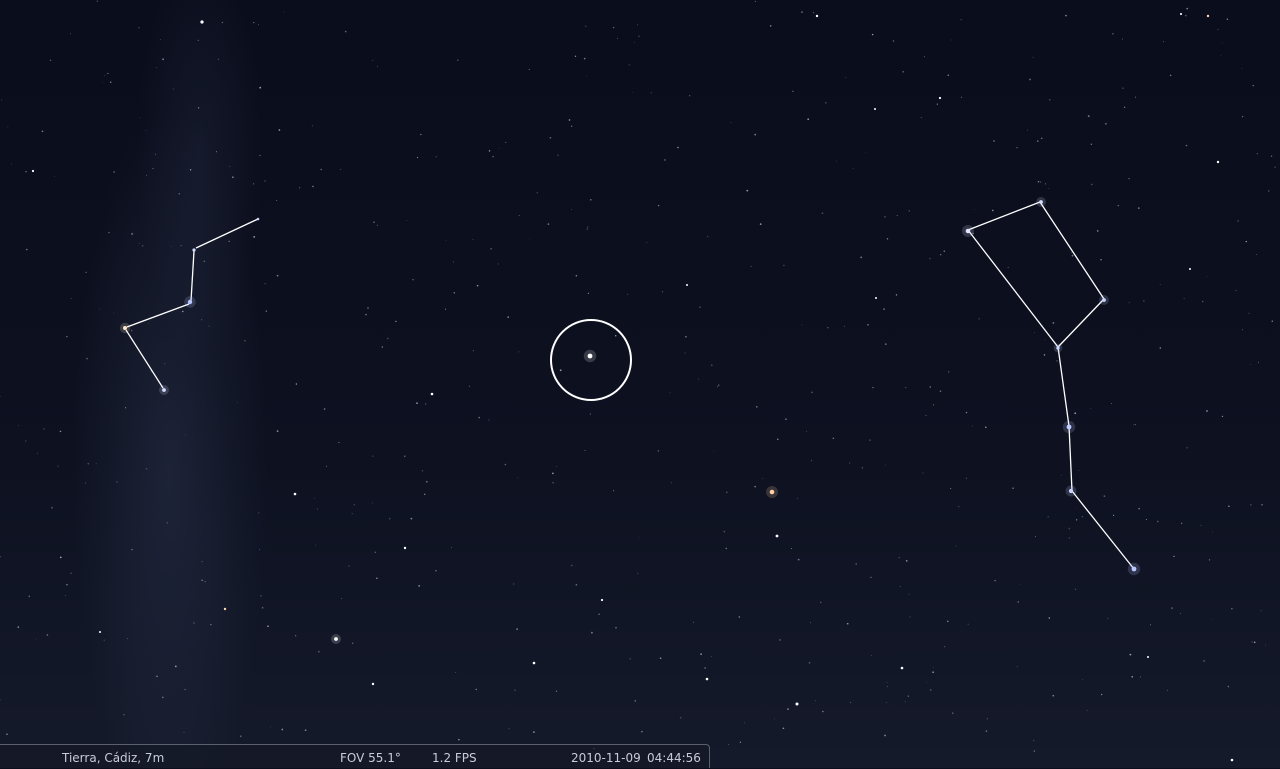 Image resolution: width=1280 pixels, height=769 pixels. What do you see at coordinates (113, 758) in the screenshot?
I see `location-label: Tierra, Cádiz, 7m` at bounding box center [113, 758].